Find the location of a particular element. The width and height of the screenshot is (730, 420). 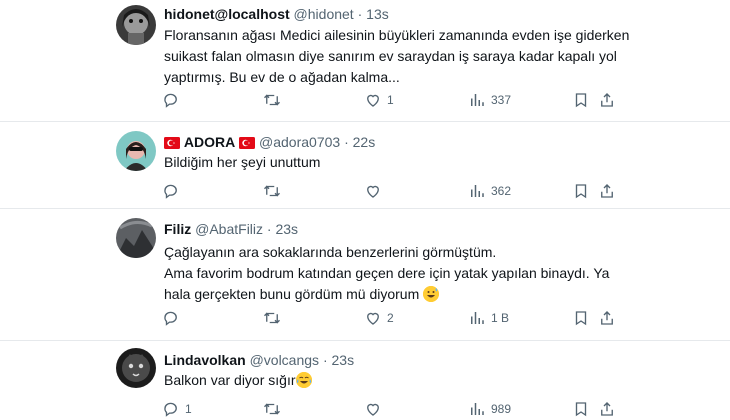

user-handle: @adora0703 is located at coordinates (299, 142).